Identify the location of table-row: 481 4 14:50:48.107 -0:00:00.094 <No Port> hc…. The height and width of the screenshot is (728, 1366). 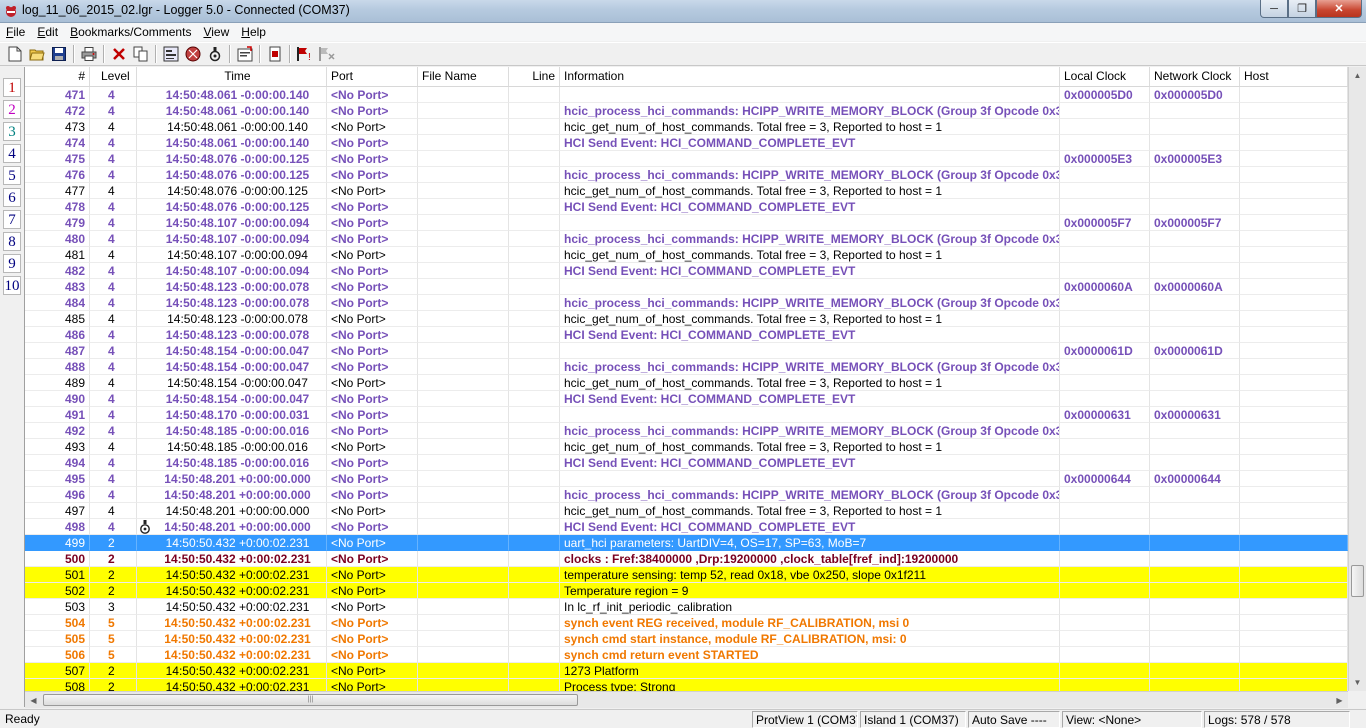
(686, 255).